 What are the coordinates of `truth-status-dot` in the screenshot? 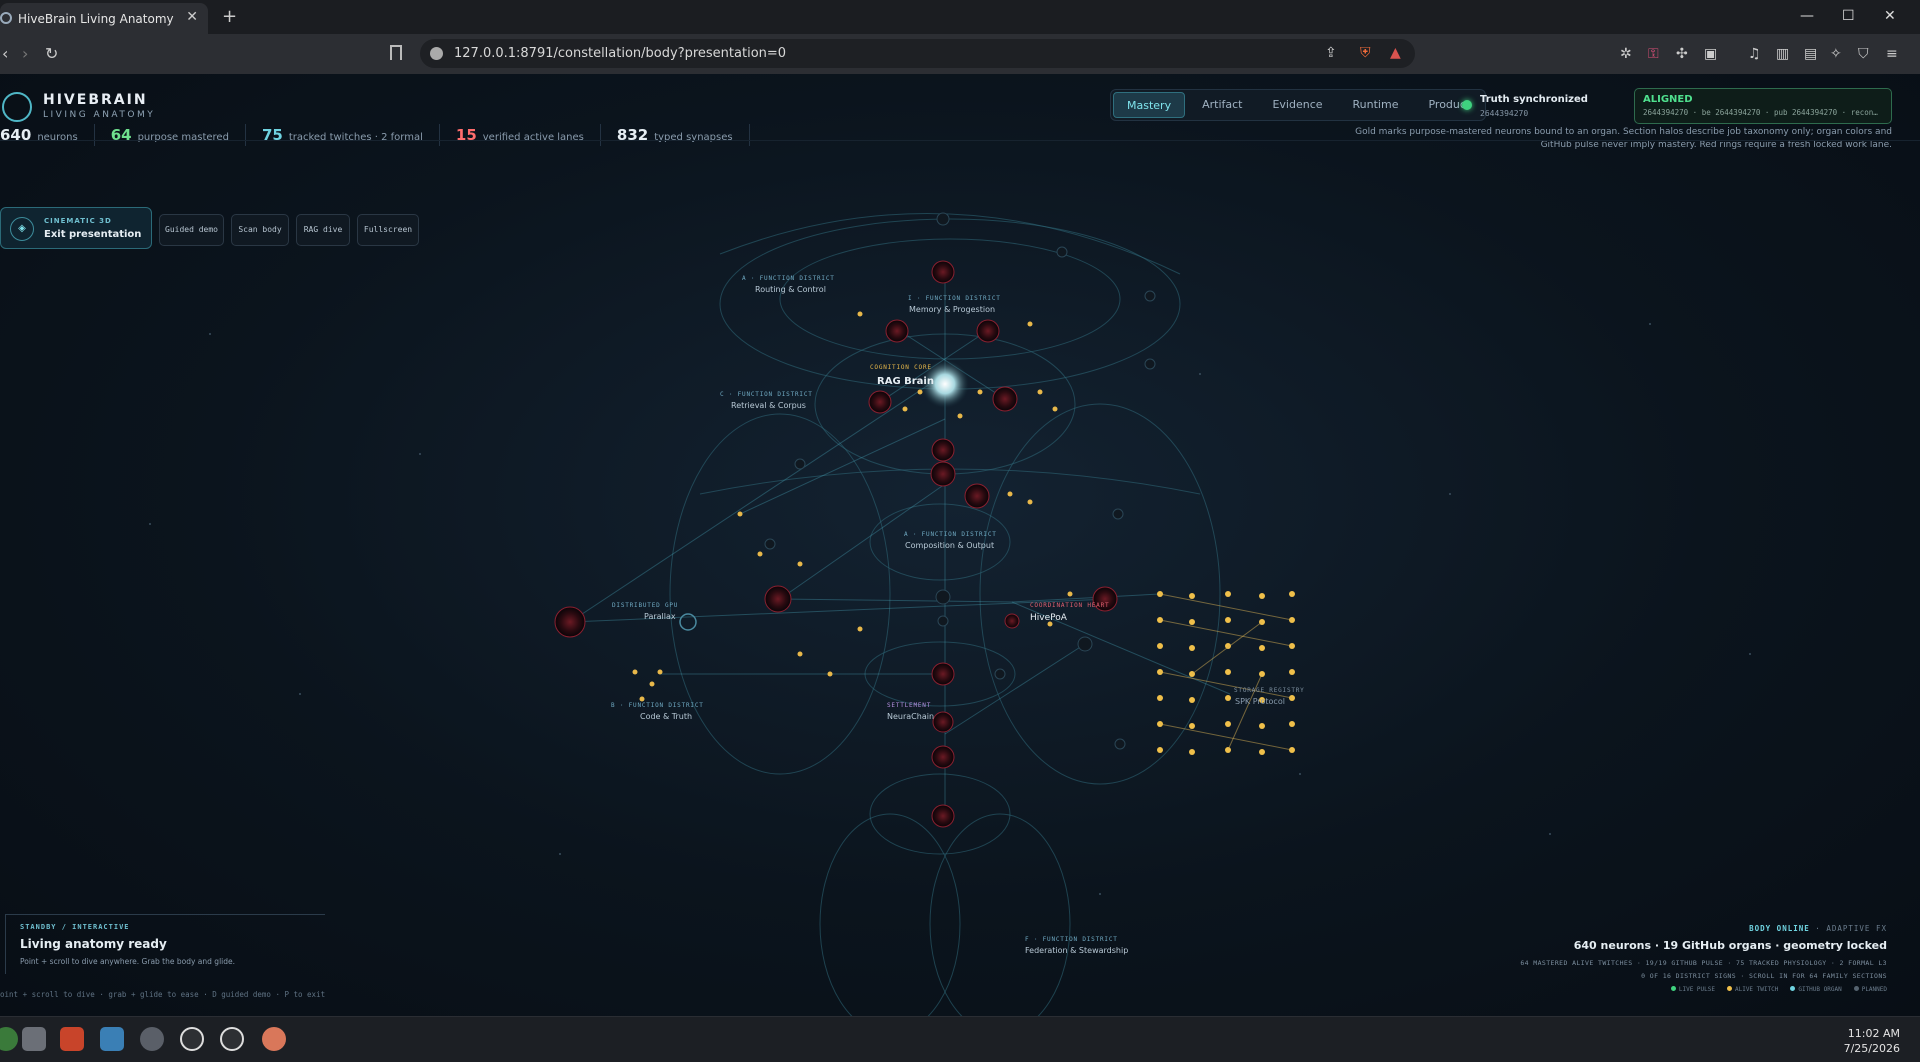 It's located at (1467, 105).